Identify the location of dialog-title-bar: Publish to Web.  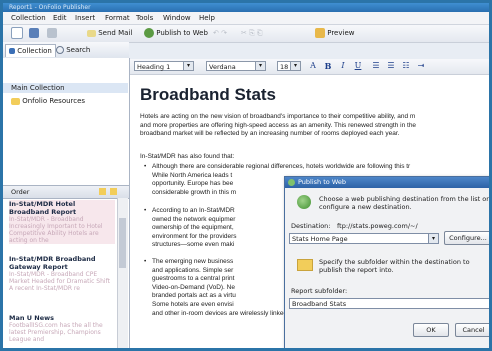
(387, 182).